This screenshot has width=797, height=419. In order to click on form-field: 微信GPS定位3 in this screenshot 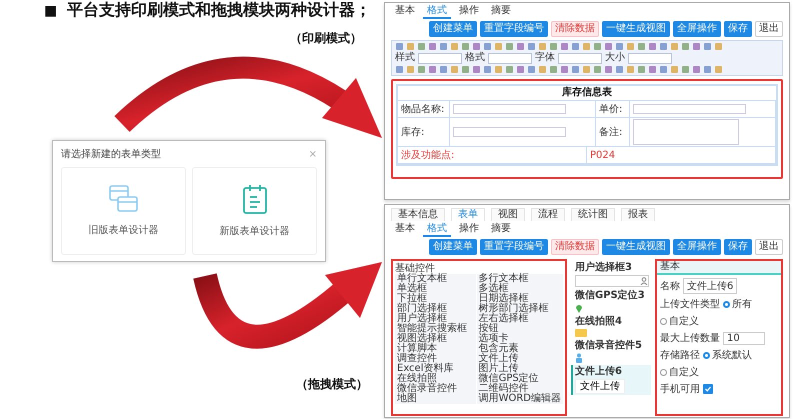, I will do `click(611, 301)`.